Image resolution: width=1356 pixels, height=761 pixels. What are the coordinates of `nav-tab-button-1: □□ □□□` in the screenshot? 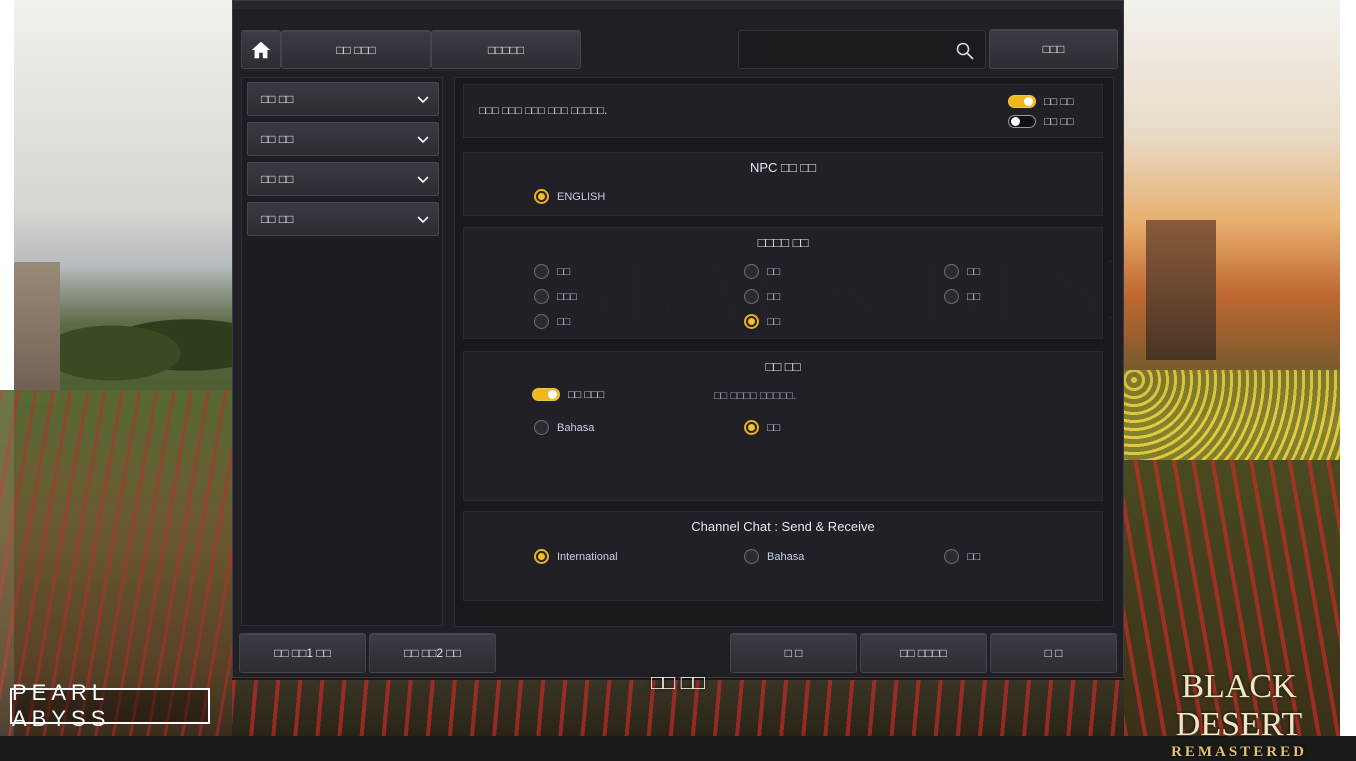 It's located at (356, 49).